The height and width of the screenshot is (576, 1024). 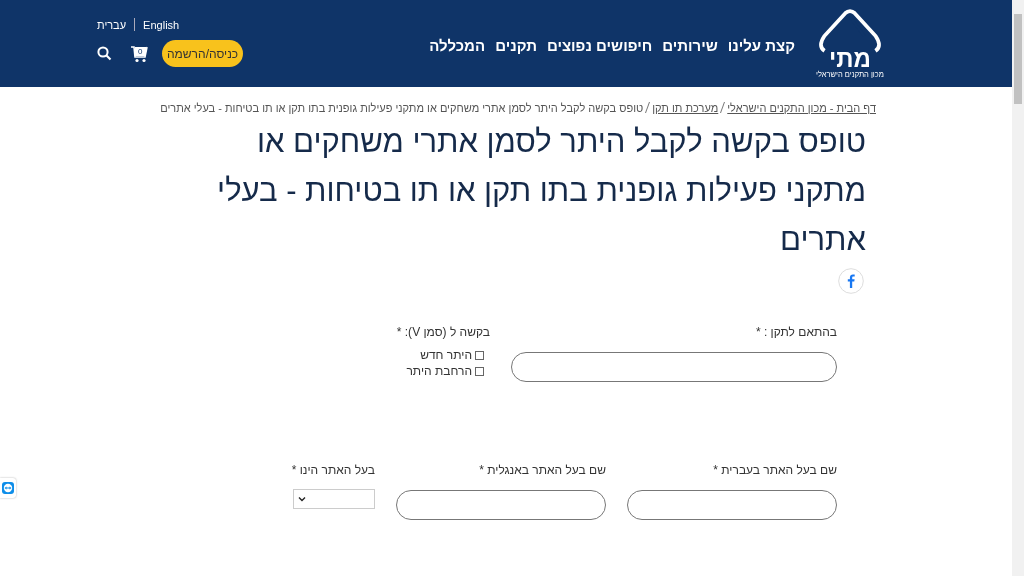 What do you see at coordinates (104, 53) in the screenshot?
I see `search-icon` at bounding box center [104, 53].